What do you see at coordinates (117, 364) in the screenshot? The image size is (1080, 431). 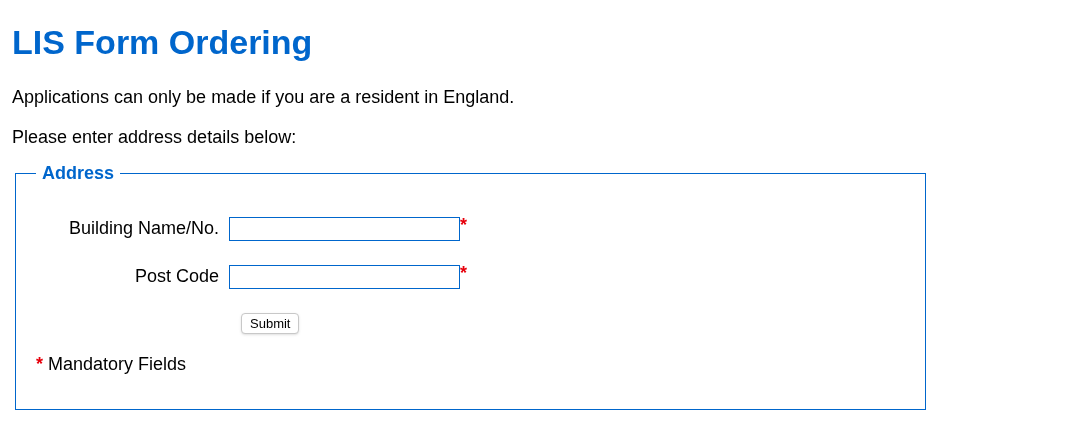 I see `mandatory-note: Mandatory Fields` at bounding box center [117, 364].